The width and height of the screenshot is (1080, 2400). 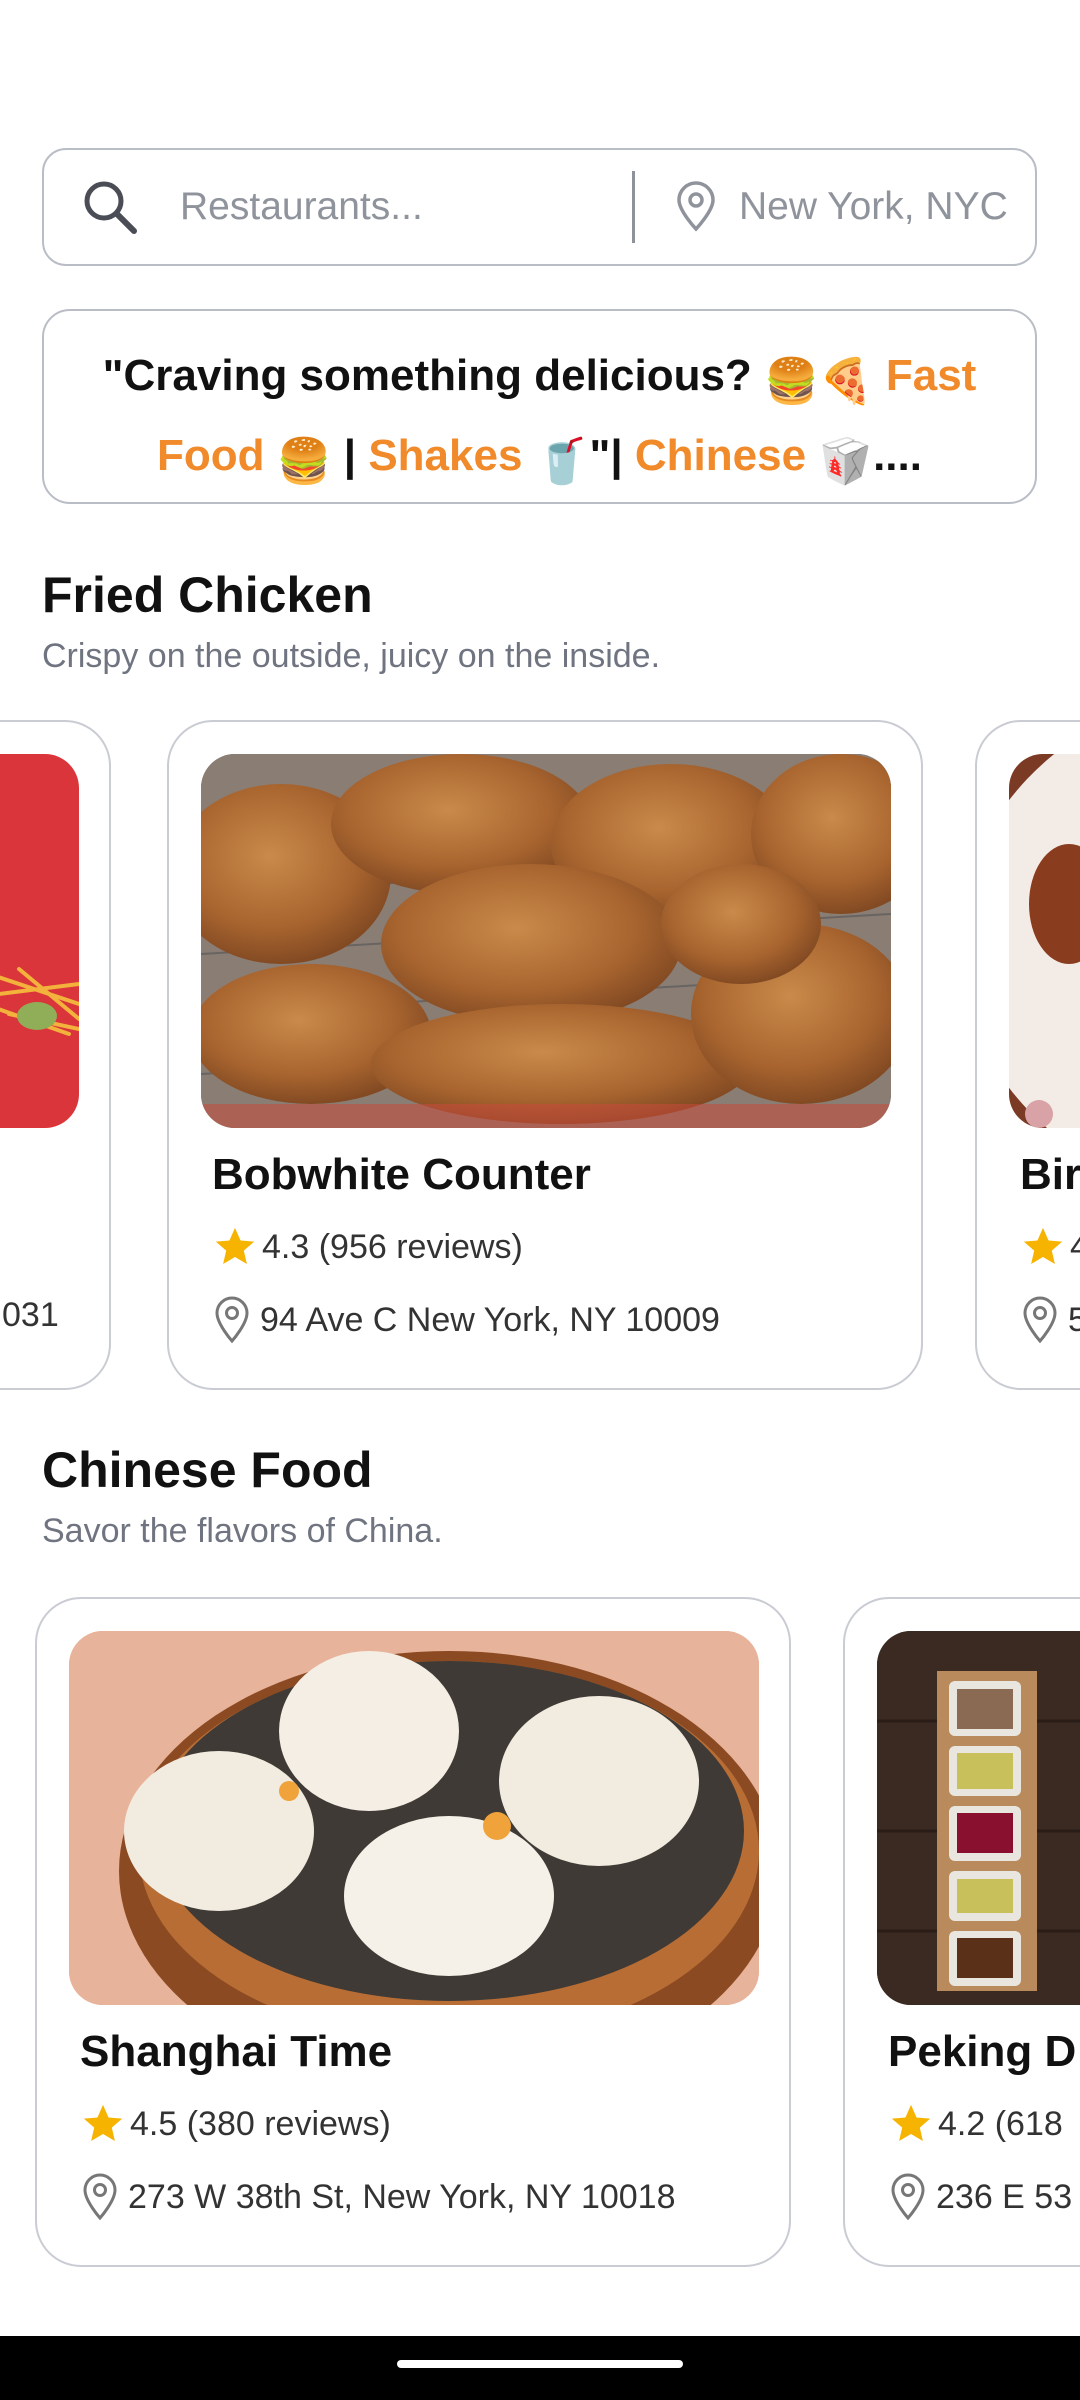 What do you see at coordinates (401, 1174) in the screenshot?
I see `restaurant-name: Bobwhite Counter` at bounding box center [401, 1174].